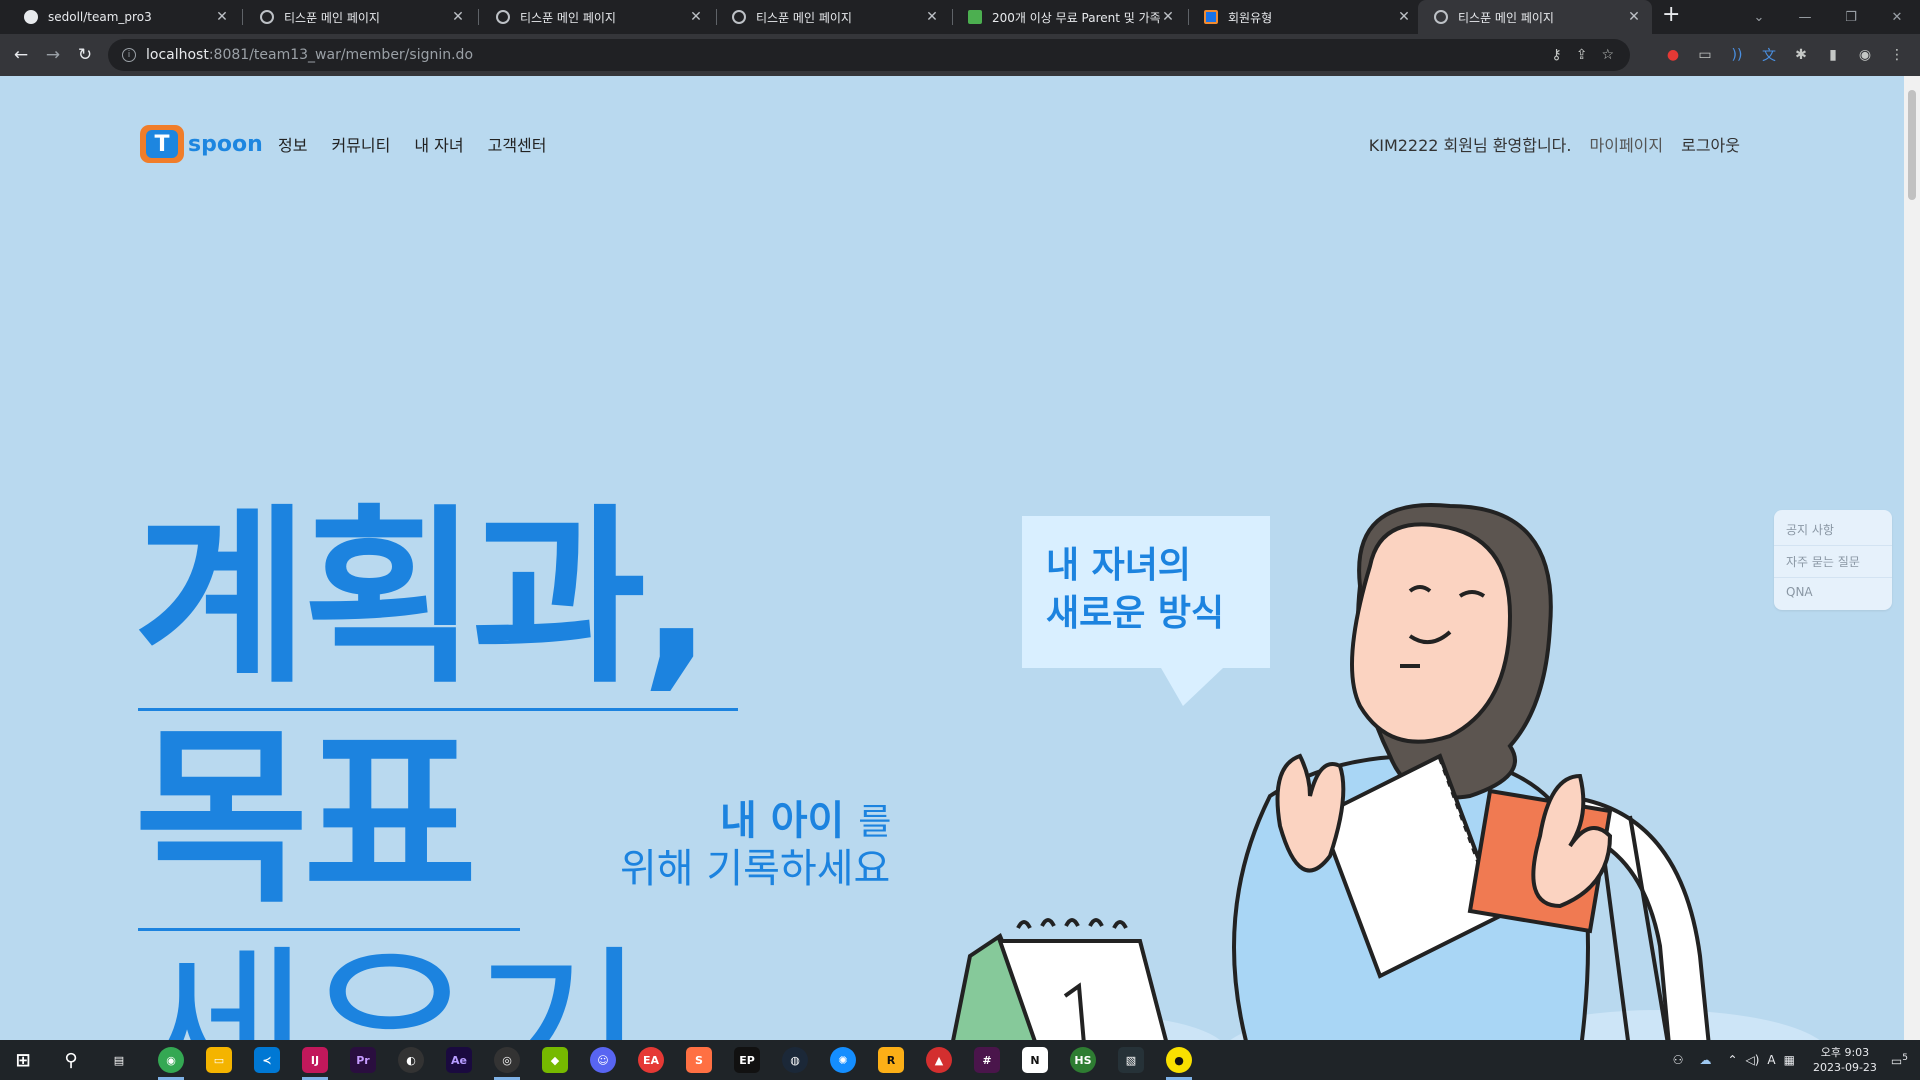 The image size is (1920, 1080). What do you see at coordinates (1035, 1060) in the screenshot?
I see `notion-icon: N` at bounding box center [1035, 1060].